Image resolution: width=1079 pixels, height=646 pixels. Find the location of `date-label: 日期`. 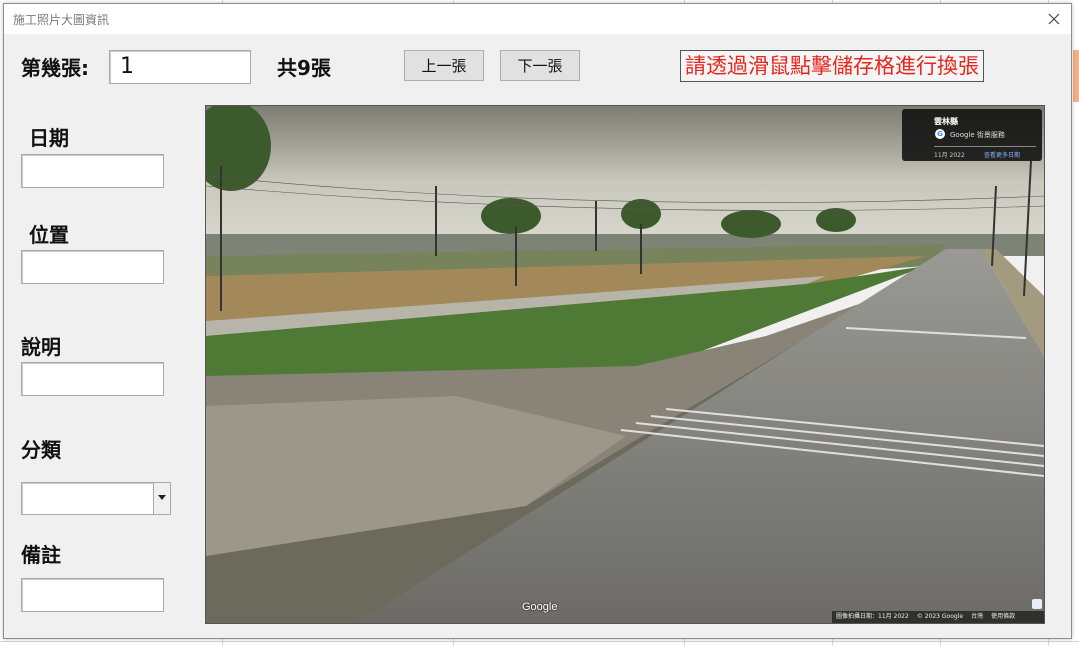

date-label: 日期 is located at coordinates (49, 138).